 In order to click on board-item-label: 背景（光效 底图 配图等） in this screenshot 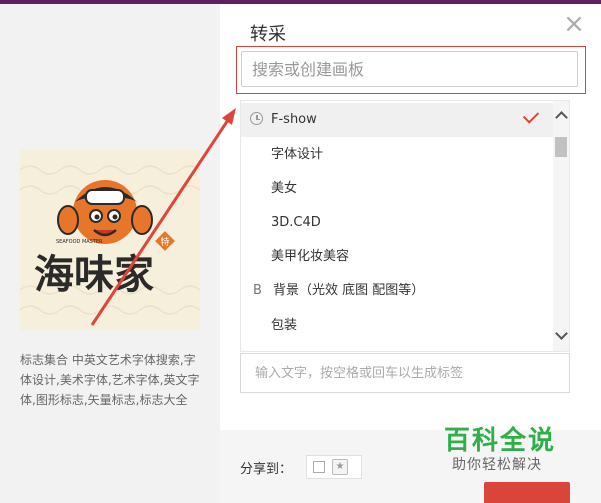, I will do `click(349, 290)`.